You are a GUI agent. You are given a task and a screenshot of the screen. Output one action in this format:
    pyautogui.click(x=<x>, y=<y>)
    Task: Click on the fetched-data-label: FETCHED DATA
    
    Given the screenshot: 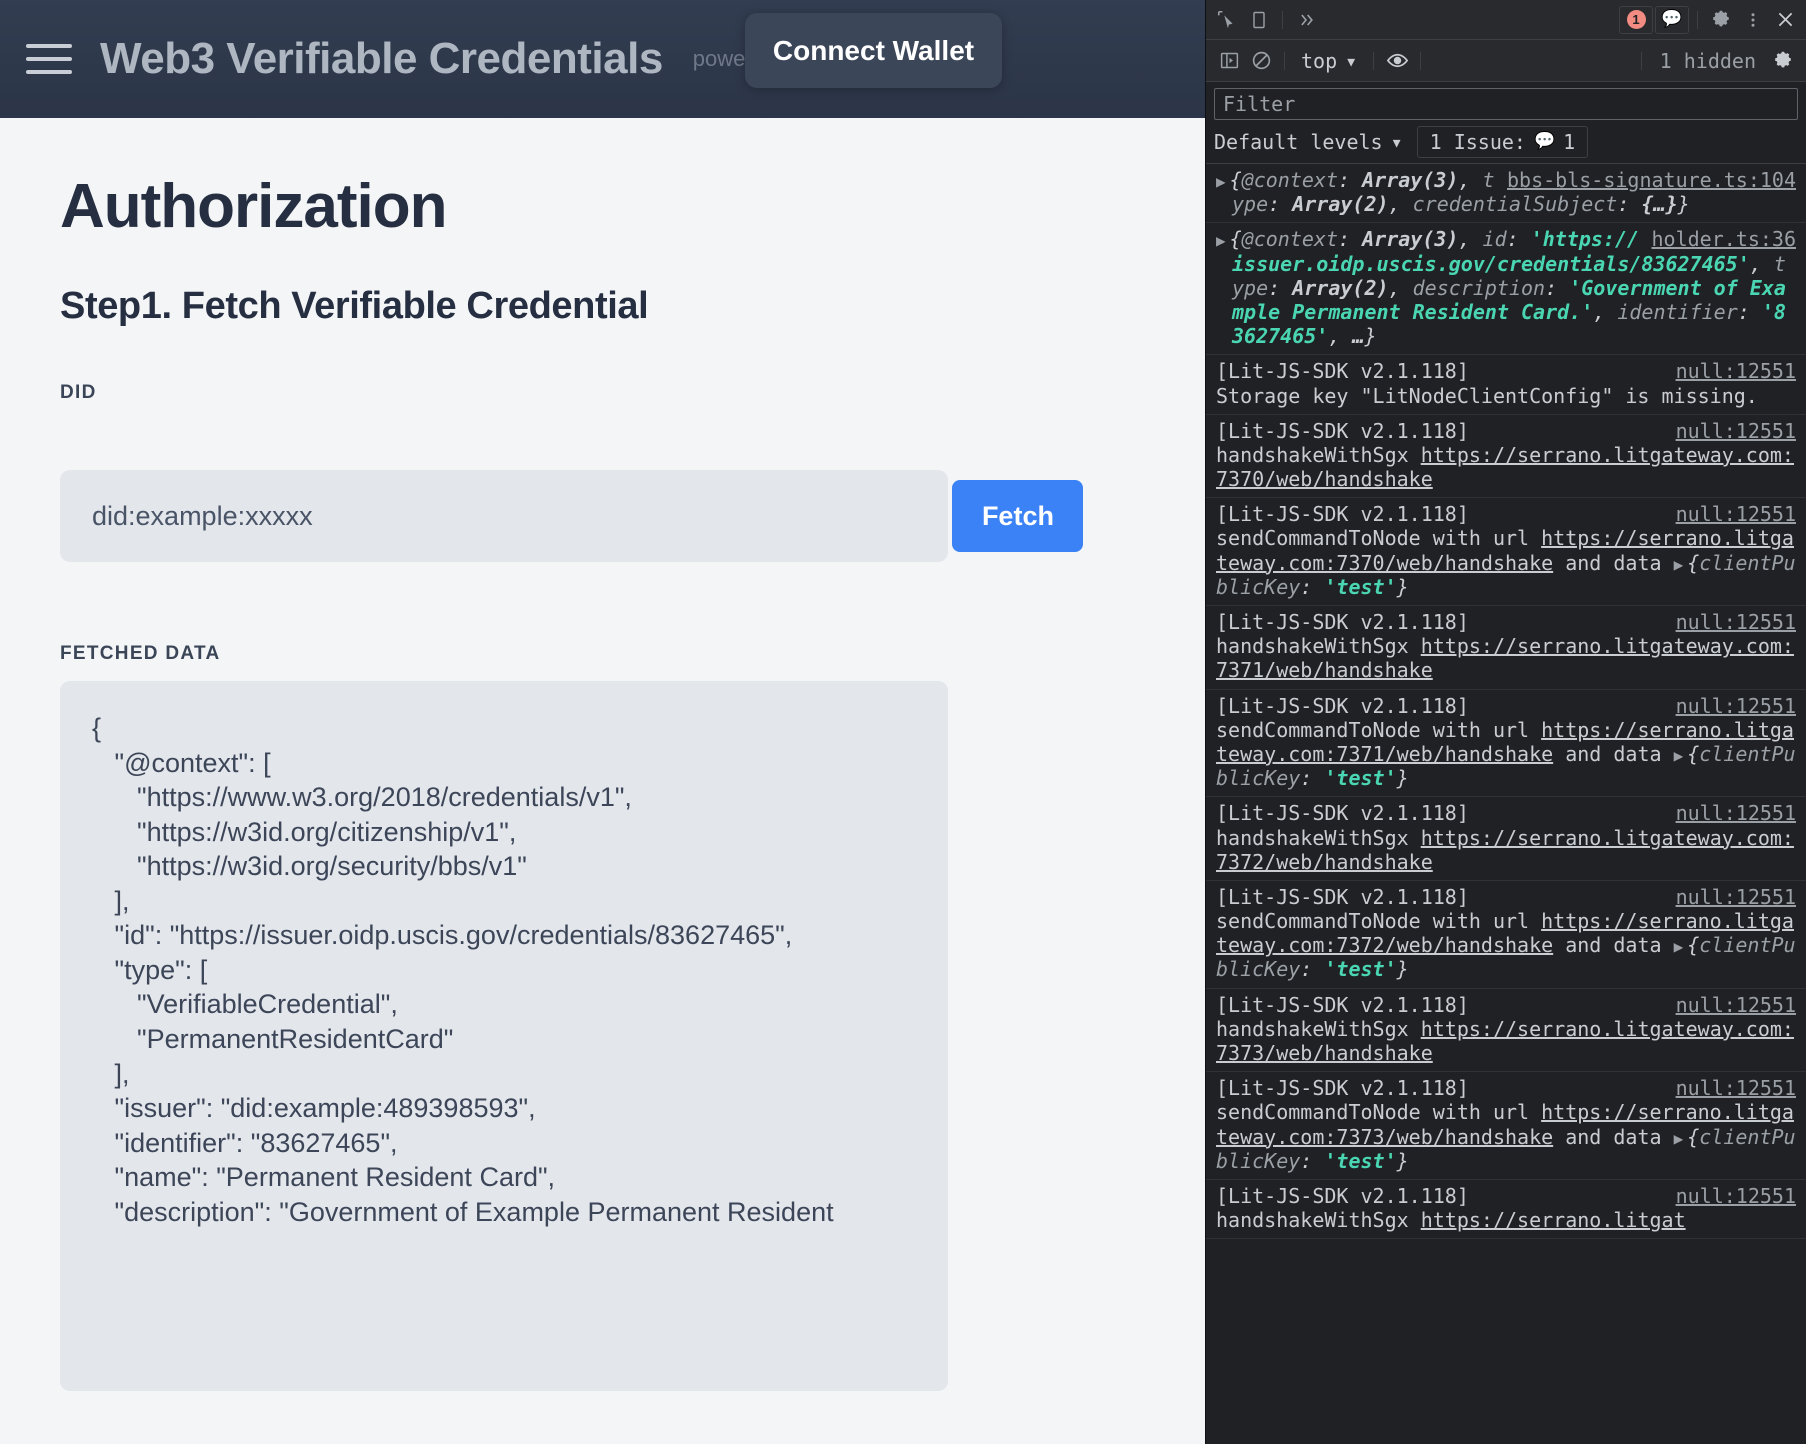 What is the action you would take?
    pyautogui.click(x=140, y=654)
    